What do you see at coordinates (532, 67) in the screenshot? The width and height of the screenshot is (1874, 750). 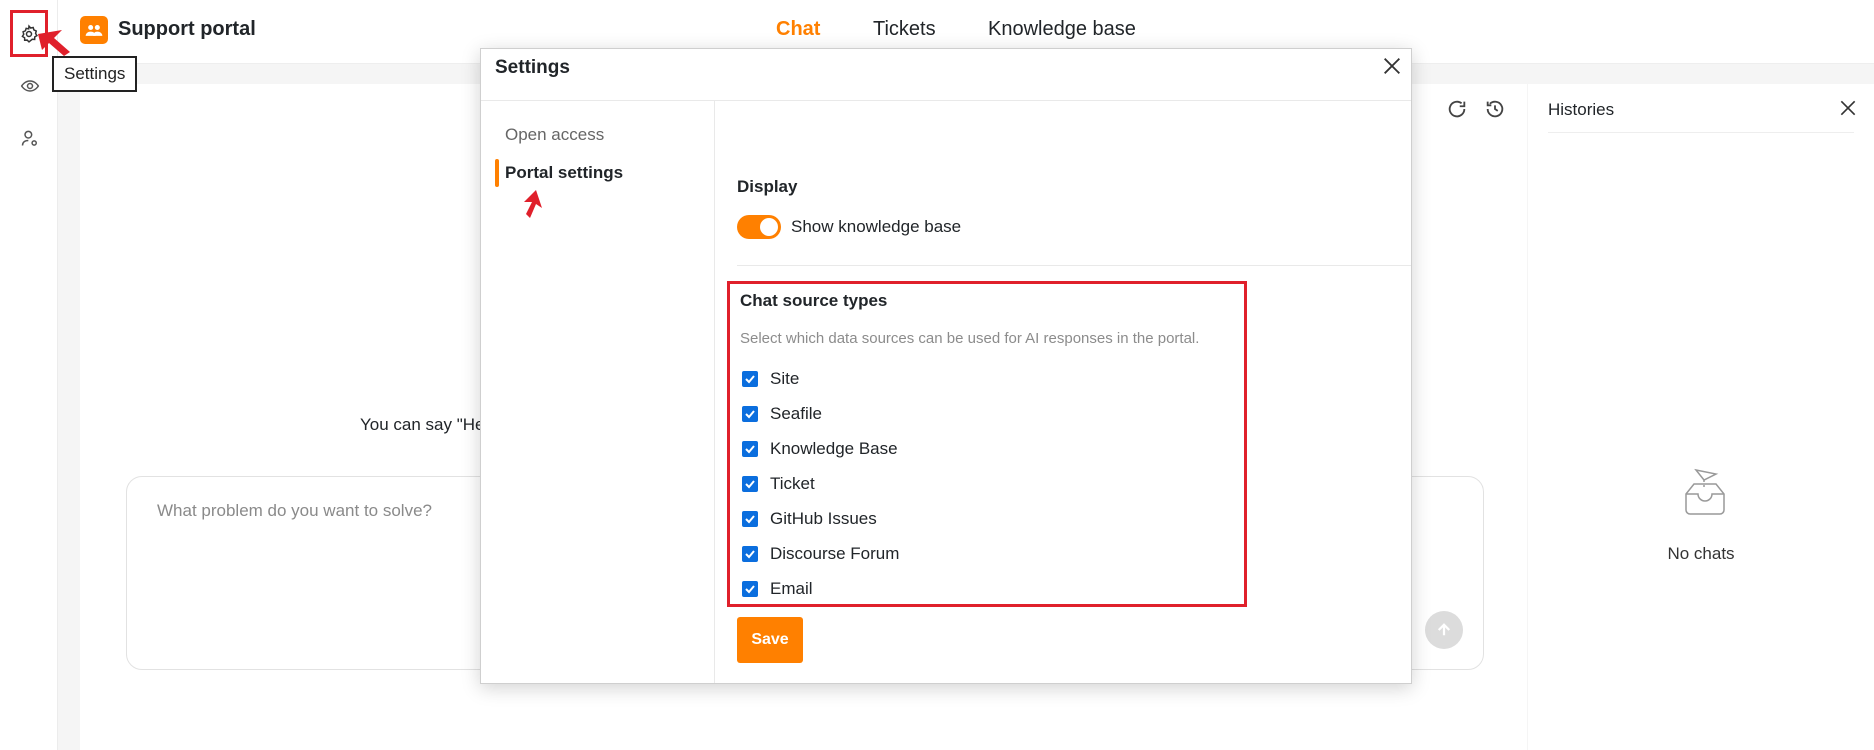 I see `modal-title: Settings` at bounding box center [532, 67].